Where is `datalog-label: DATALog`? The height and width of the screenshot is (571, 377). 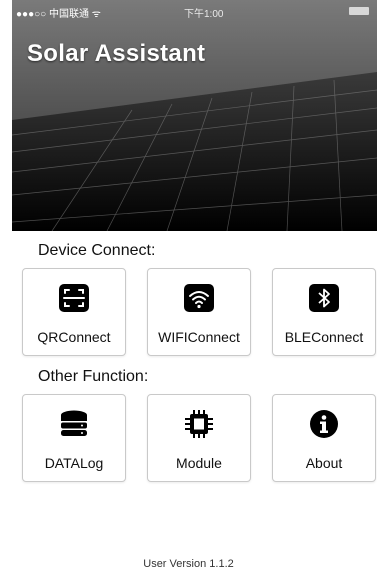
datalog-label: DATALog is located at coordinates (74, 463).